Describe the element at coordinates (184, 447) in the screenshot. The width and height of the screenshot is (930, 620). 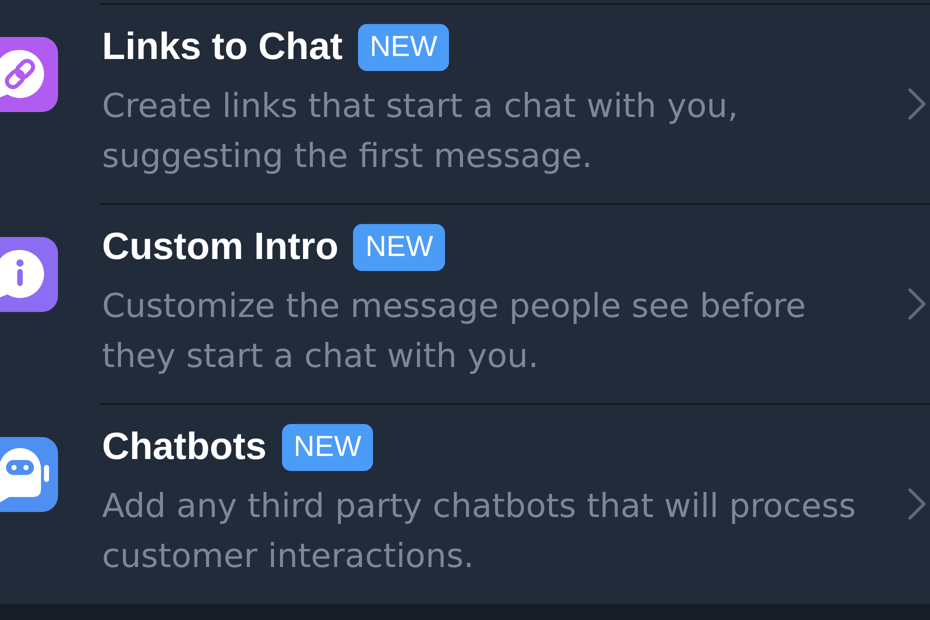
I see `row-title: Chatbots` at that location.